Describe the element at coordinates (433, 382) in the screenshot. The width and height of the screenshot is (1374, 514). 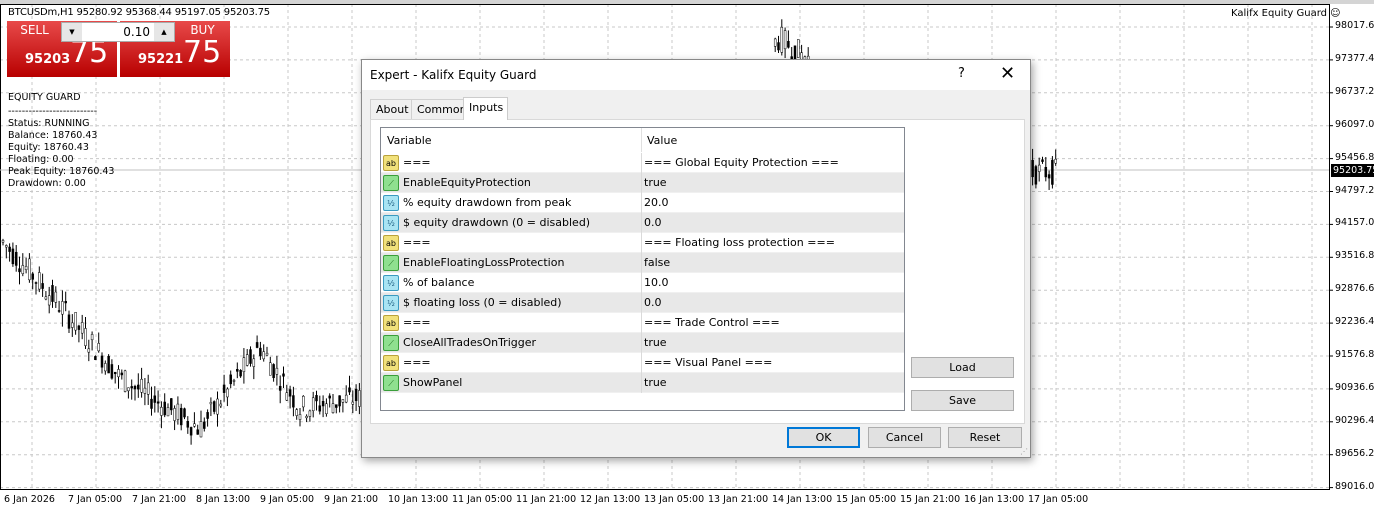
I see `input-name: ShowPanel` at that location.